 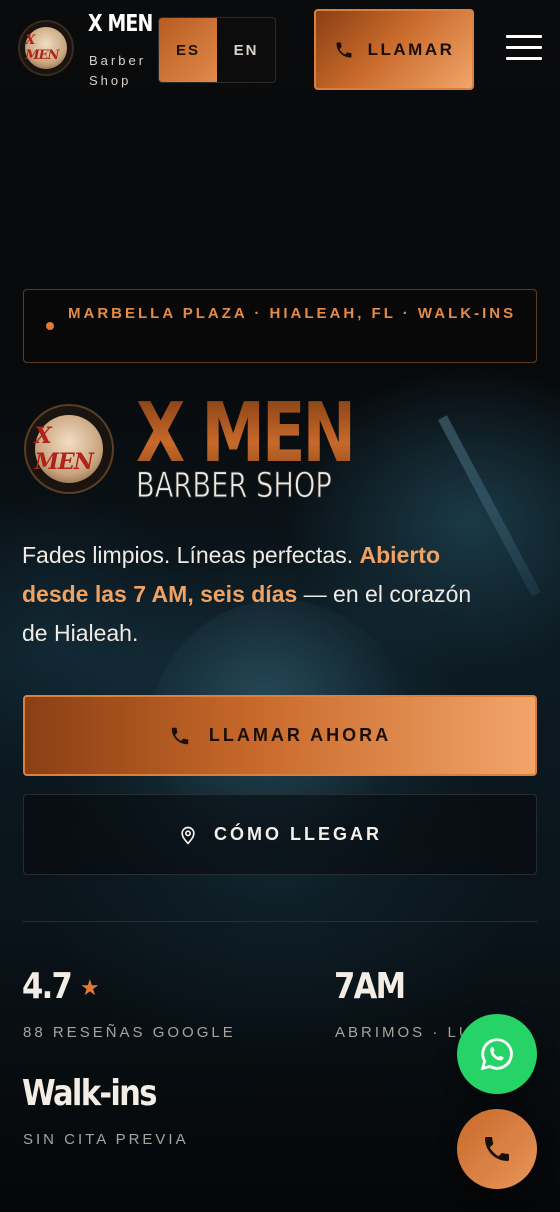 I want to click on language-switcher: ES EN, so click(x=217, y=50).